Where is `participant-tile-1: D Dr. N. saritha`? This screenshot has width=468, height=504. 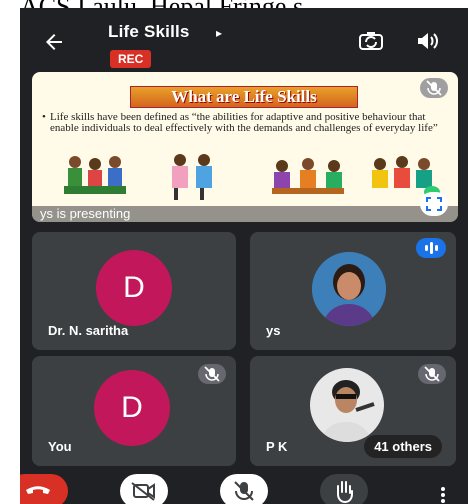 participant-tile-1: D Dr. N. saritha is located at coordinates (134, 291).